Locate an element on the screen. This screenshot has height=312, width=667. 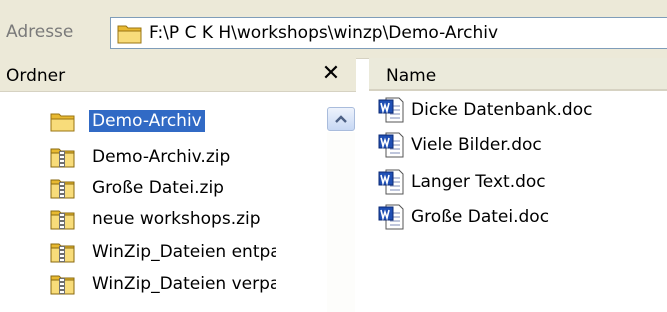
tree-item-label: WinZip_Dateien entpacken is located at coordinates (184, 252).